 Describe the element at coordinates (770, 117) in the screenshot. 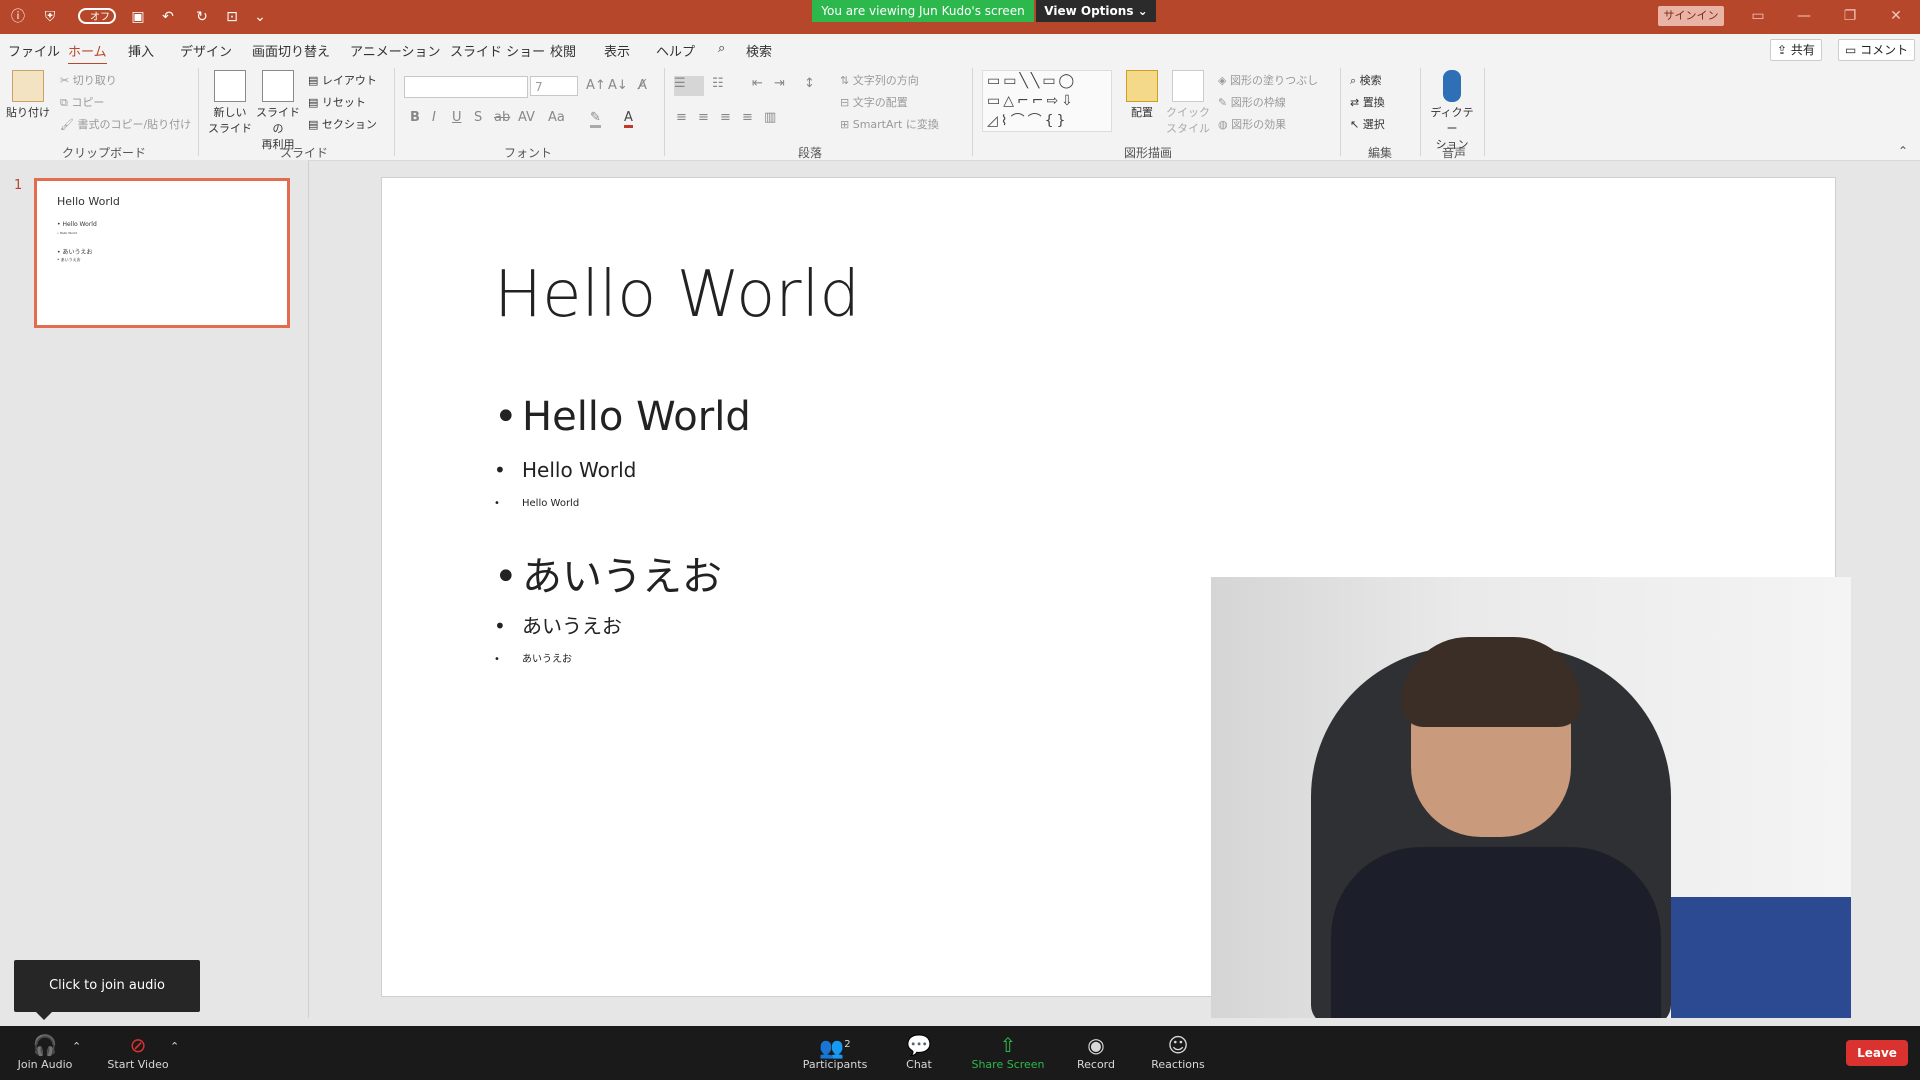

I see `columns-icon: ▥` at that location.